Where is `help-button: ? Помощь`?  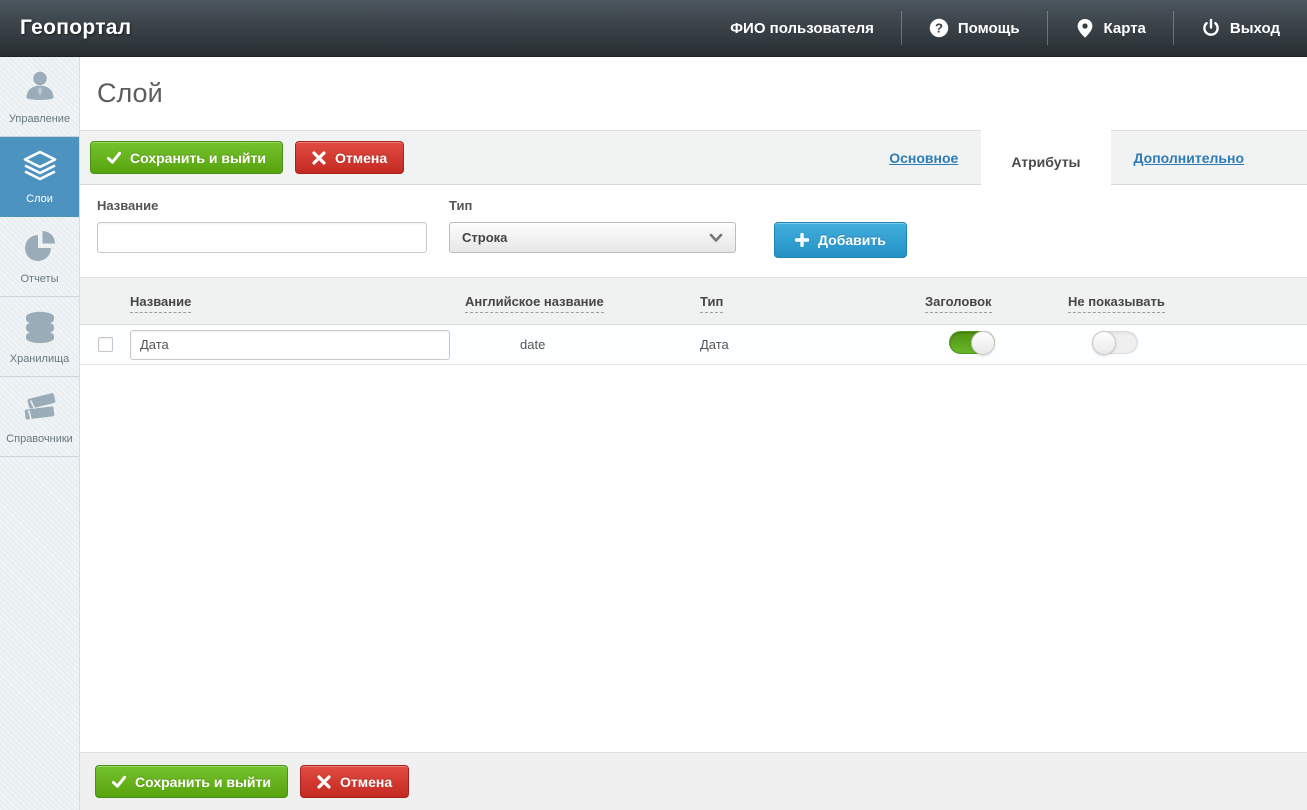 help-button: ? Помощь is located at coordinates (973, 28).